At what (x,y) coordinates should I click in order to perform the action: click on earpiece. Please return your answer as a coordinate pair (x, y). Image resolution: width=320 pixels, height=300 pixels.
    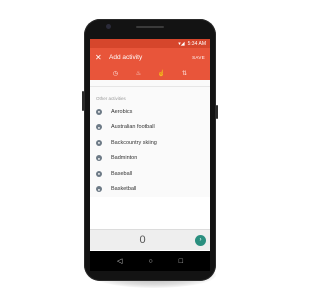
    Looking at the image, I should click on (150, 27).